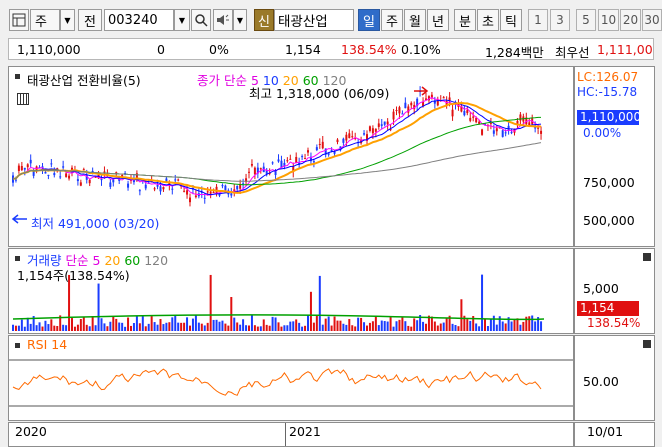 The width and height of the screenshot is (662, 447). What do you see at coordinates (264, 20) in the screenshot?
I see `sin-badge: 신` at bounding box center [264, 20].